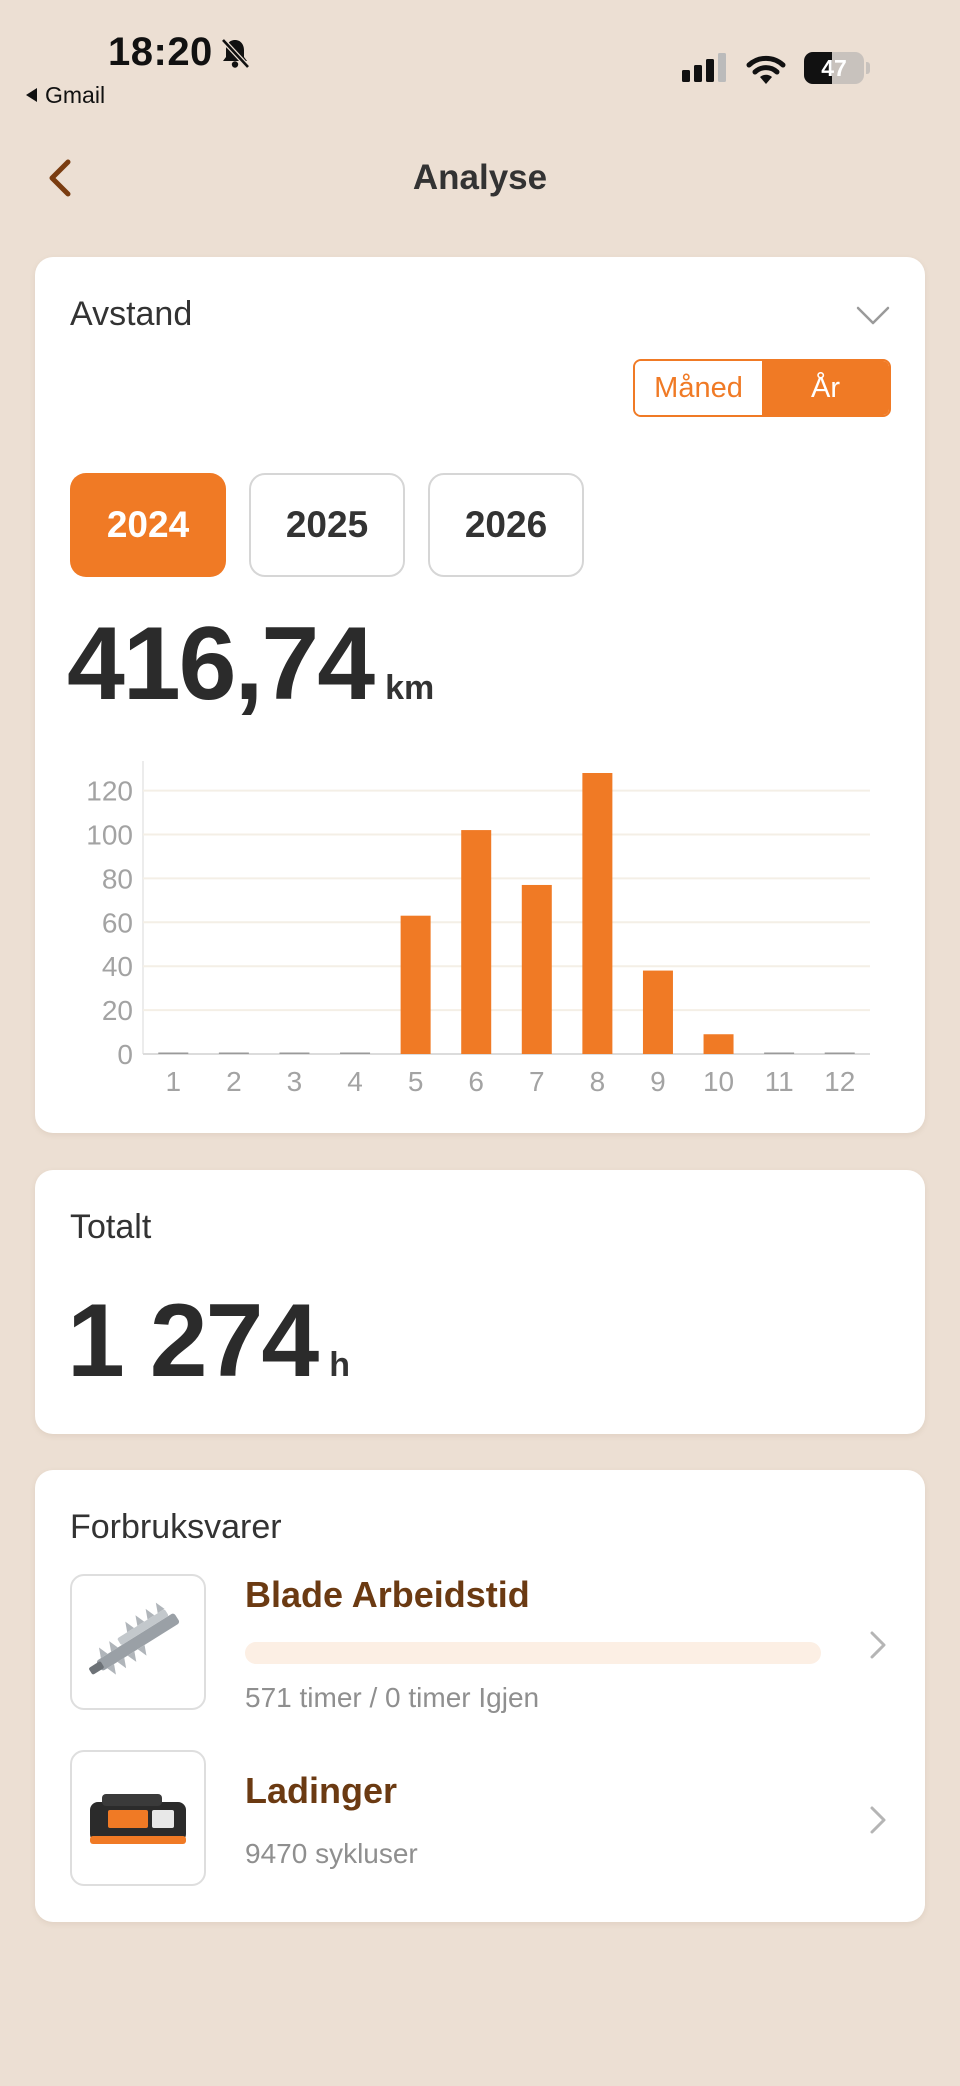 This screenshot has width=960, height=2086. I want to click on total-card: Totalt 1 274 h, so click(480, 1302).